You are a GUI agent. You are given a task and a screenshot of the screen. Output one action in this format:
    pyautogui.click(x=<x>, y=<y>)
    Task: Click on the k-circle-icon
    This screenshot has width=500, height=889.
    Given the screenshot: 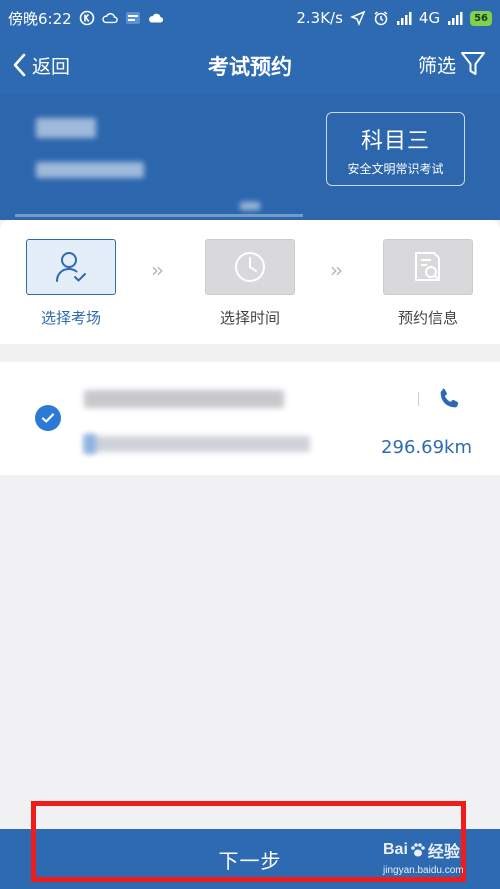 What is the action you would take?
    pyautogui.click(x=86, y=18)
    